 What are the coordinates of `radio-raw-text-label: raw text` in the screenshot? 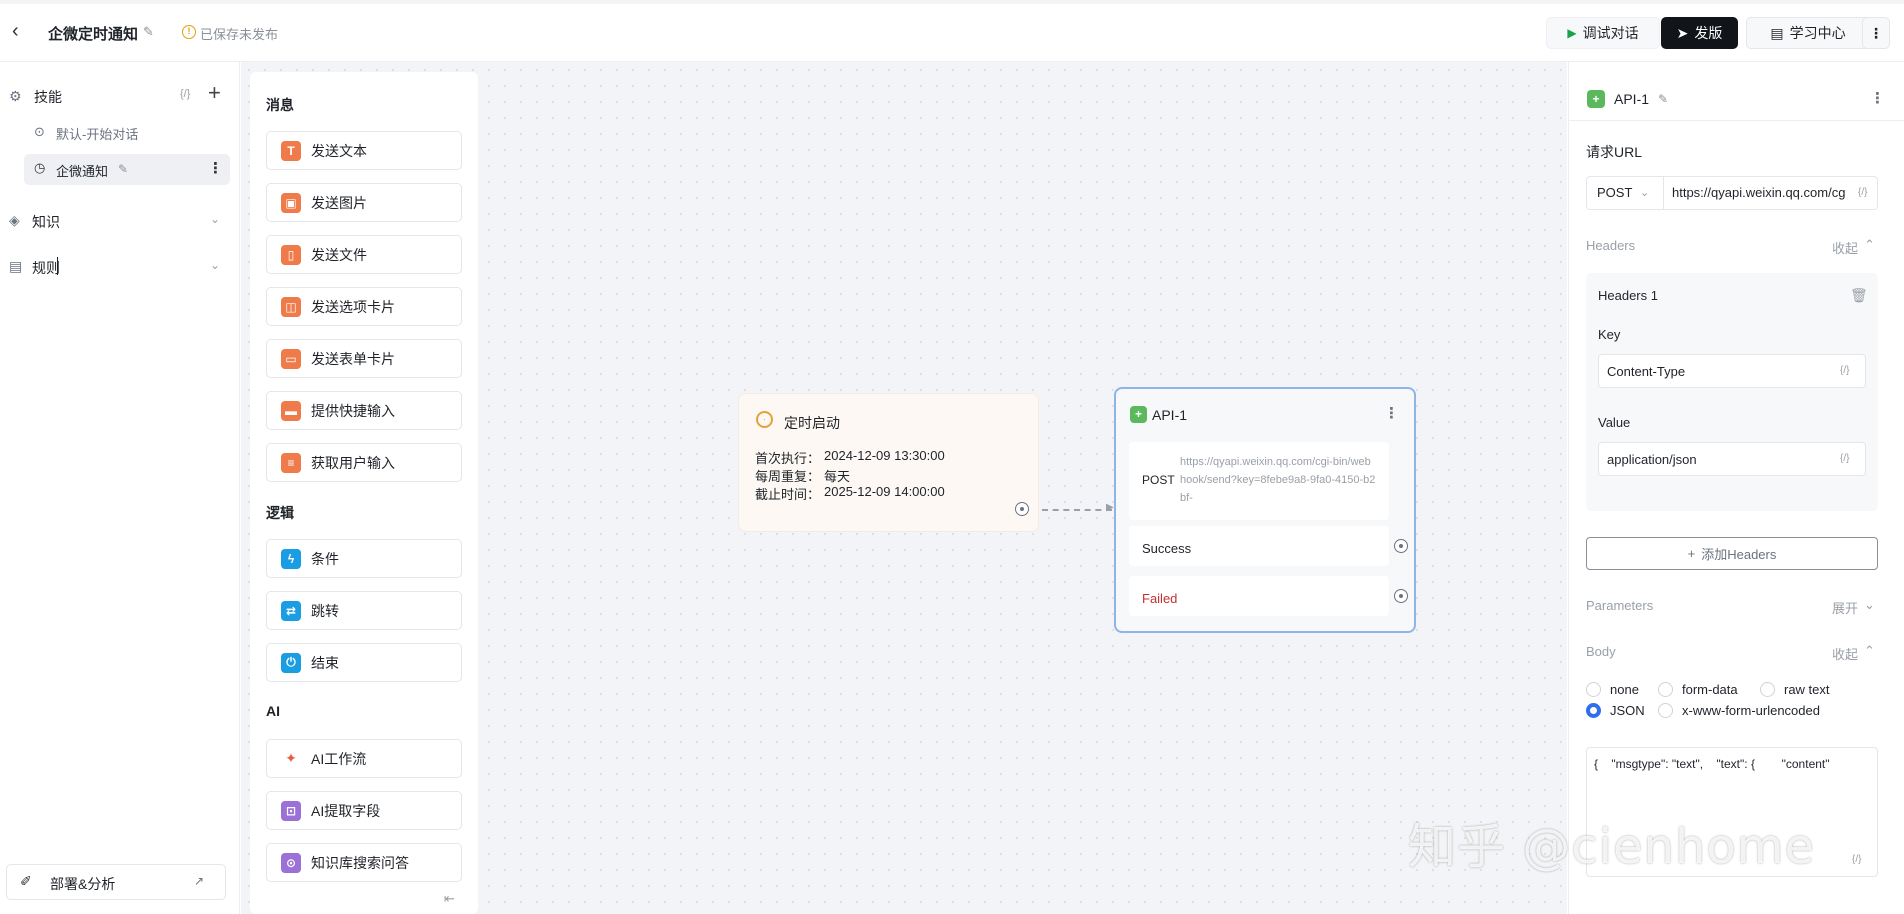 It's located at (1807, 689).